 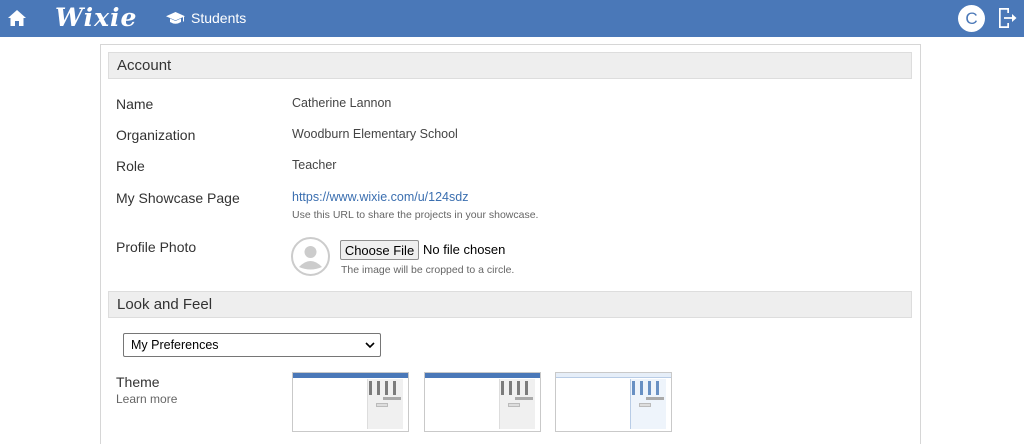 What do you see at coordinates (156, 247) in the screenshot?
I see `profile-photo-label: Profile Photo` at bounding box center [156, 247].